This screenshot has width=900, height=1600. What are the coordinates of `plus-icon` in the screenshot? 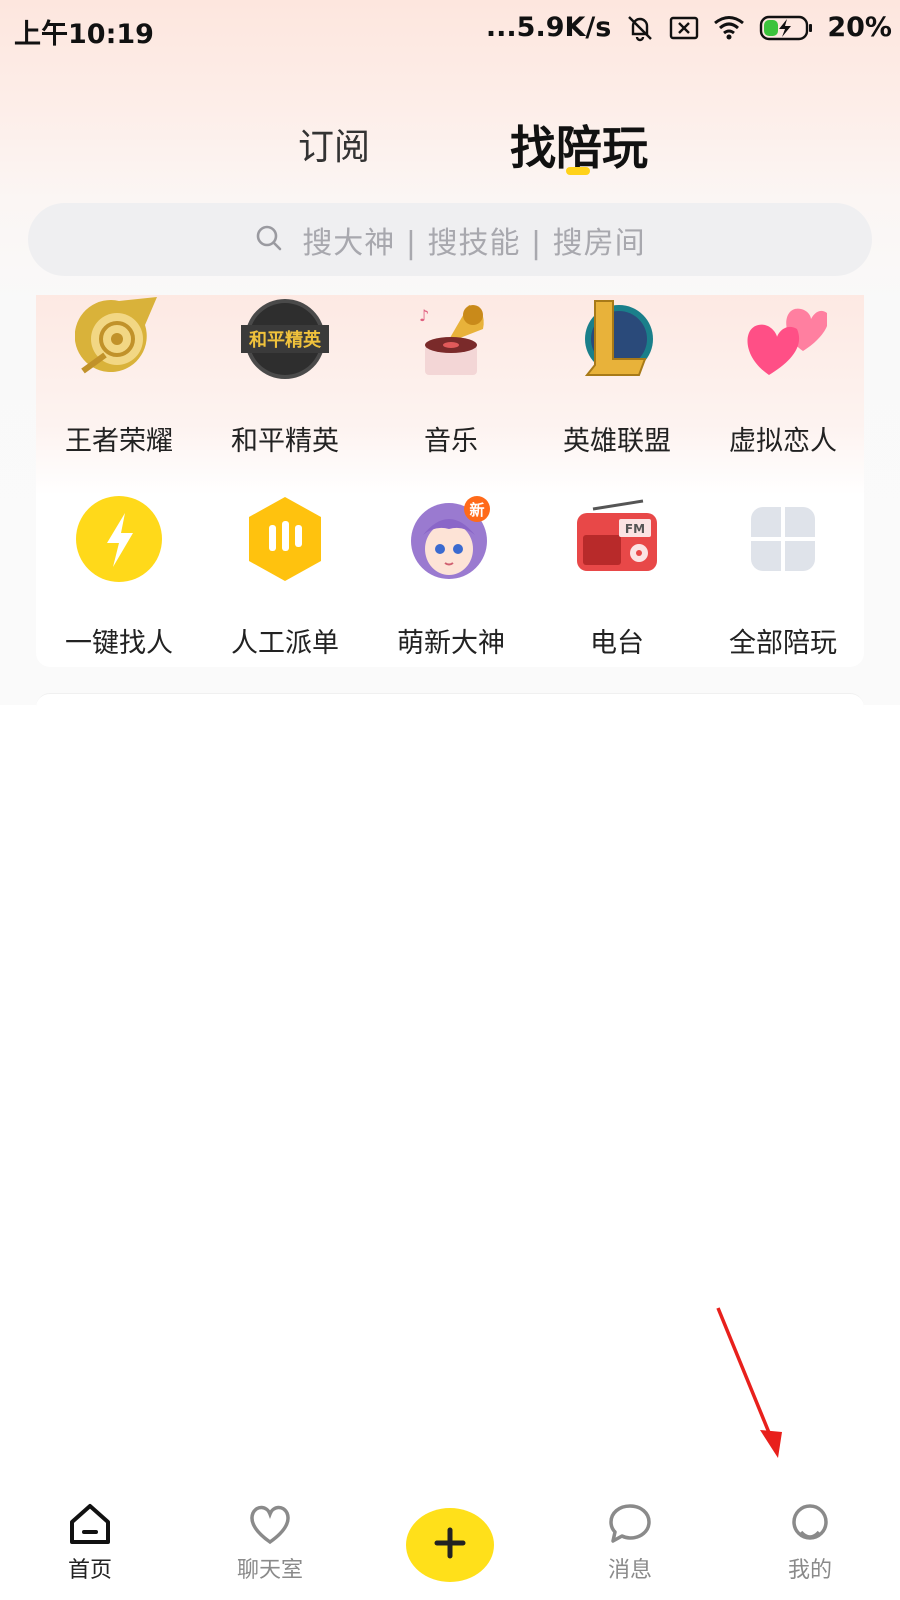 It's located at (450, 1545).